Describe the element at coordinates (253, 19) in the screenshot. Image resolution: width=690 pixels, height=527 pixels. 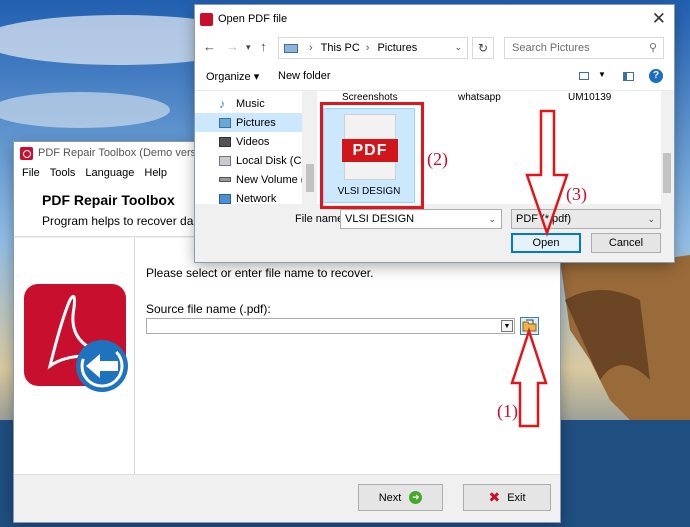
I see `dialog-title: Open PDF file` at that location.